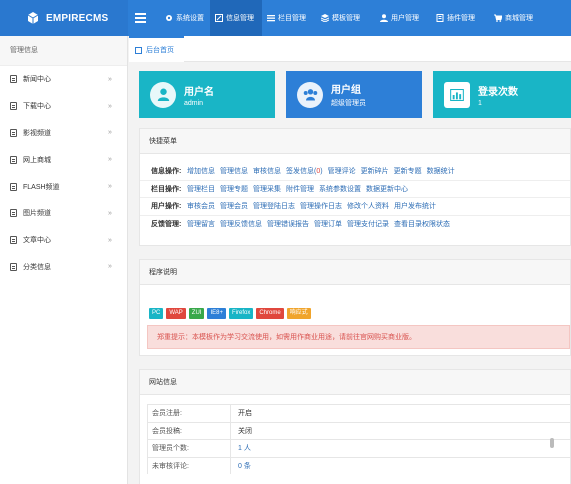 The image size is (571, 484). Describe the element at coordinates (190, 18) in the screenshot. I see `nav-label: 系统设置` at that location.